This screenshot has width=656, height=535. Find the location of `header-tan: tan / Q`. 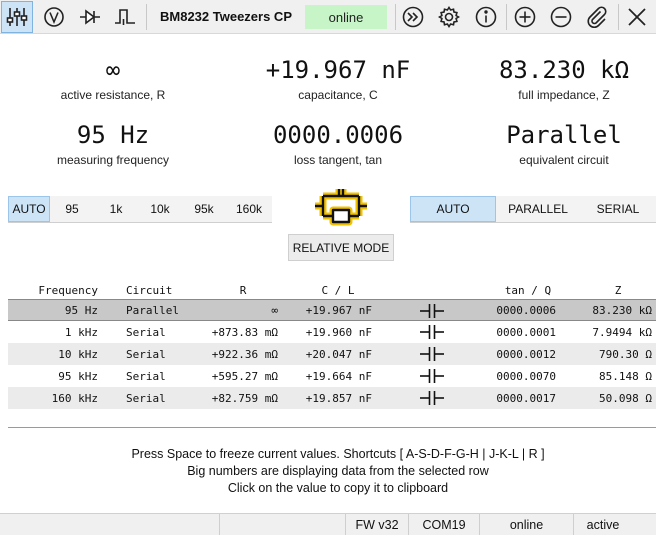

header-tan: tan / Q is located at coordinates (528, 290).